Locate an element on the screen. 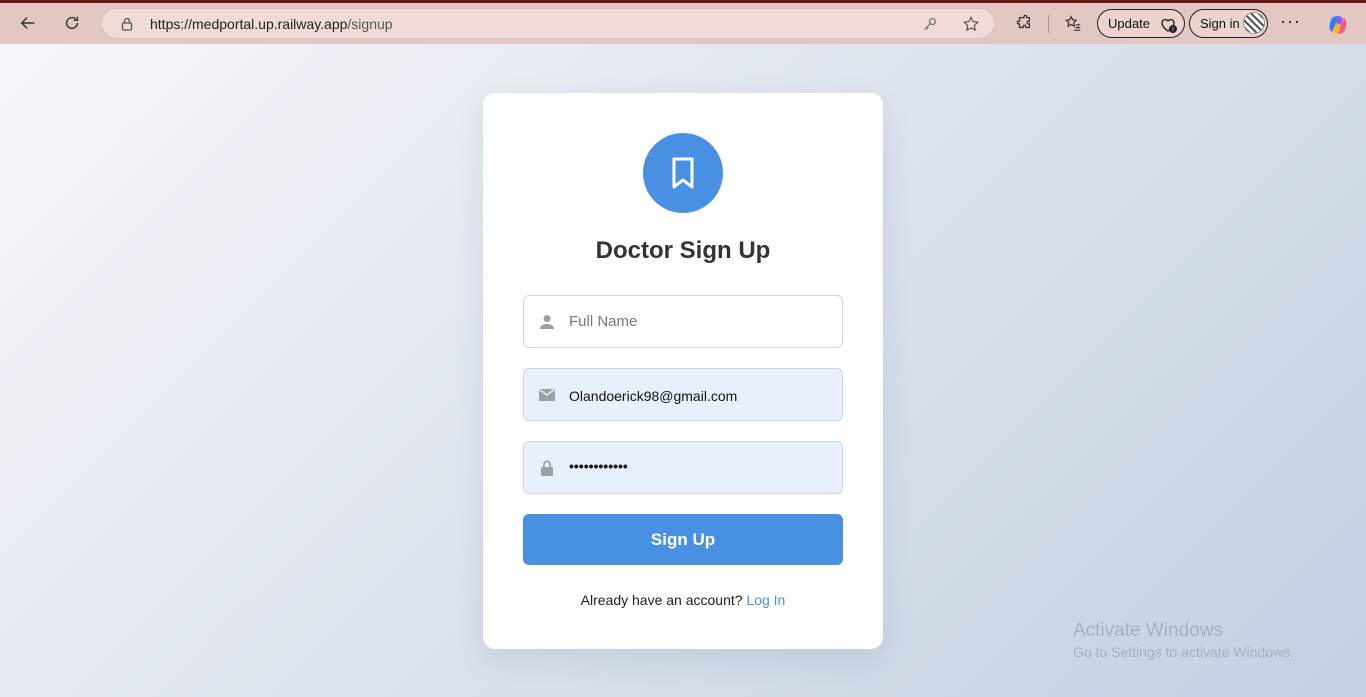 This screenshot has height=697, width=1366. bookmark-icon is located at coordinates (683, 173).